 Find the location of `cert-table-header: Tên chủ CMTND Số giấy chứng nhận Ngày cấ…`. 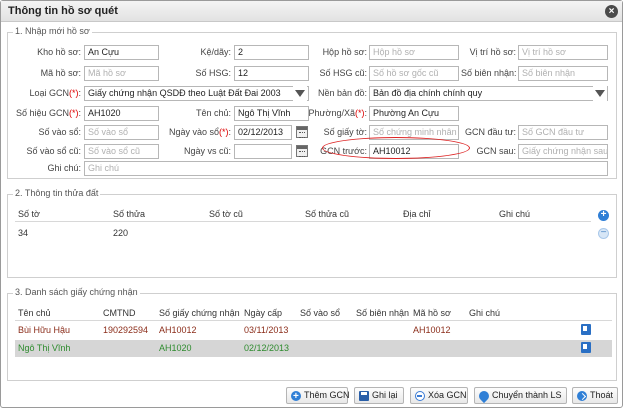

cert-table-header: Tên chủ CMTND Số giấy chứng nhận Ngày cấ… is located at coordinates (313, 314).